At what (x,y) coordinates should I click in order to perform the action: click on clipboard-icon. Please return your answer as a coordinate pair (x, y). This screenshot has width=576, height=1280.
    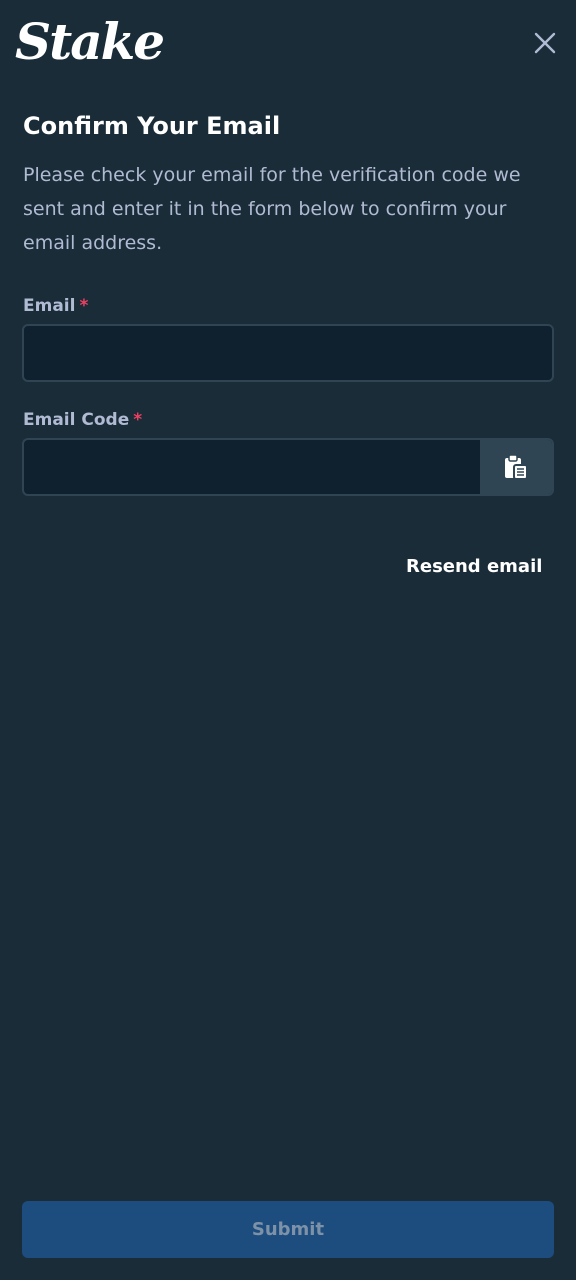
    Looking at the image, I should click on (516, 467).